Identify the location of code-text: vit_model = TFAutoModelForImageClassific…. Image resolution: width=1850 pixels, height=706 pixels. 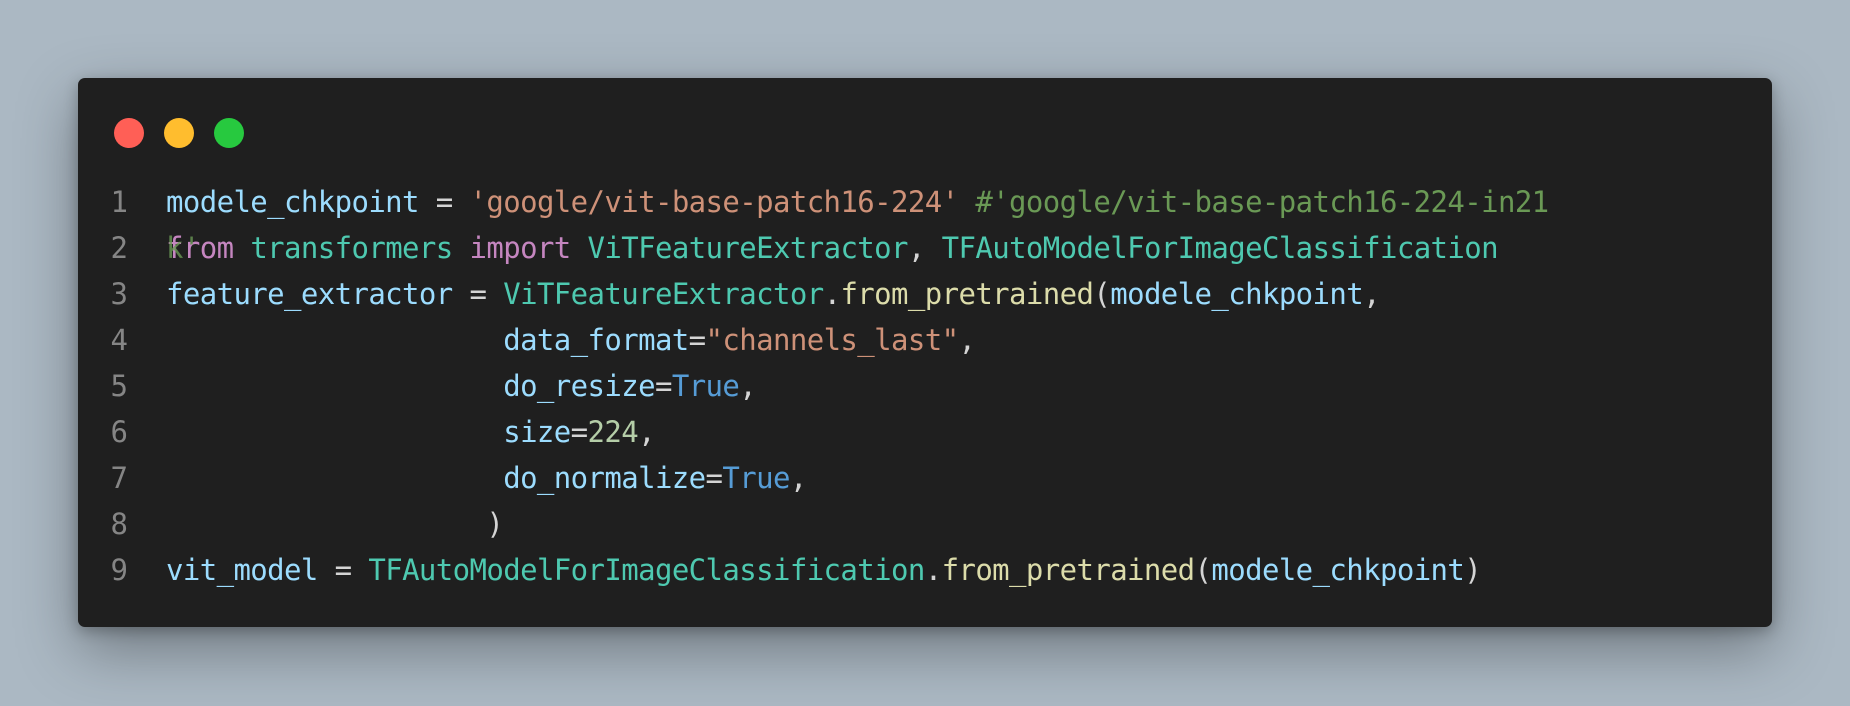
(824, 570).